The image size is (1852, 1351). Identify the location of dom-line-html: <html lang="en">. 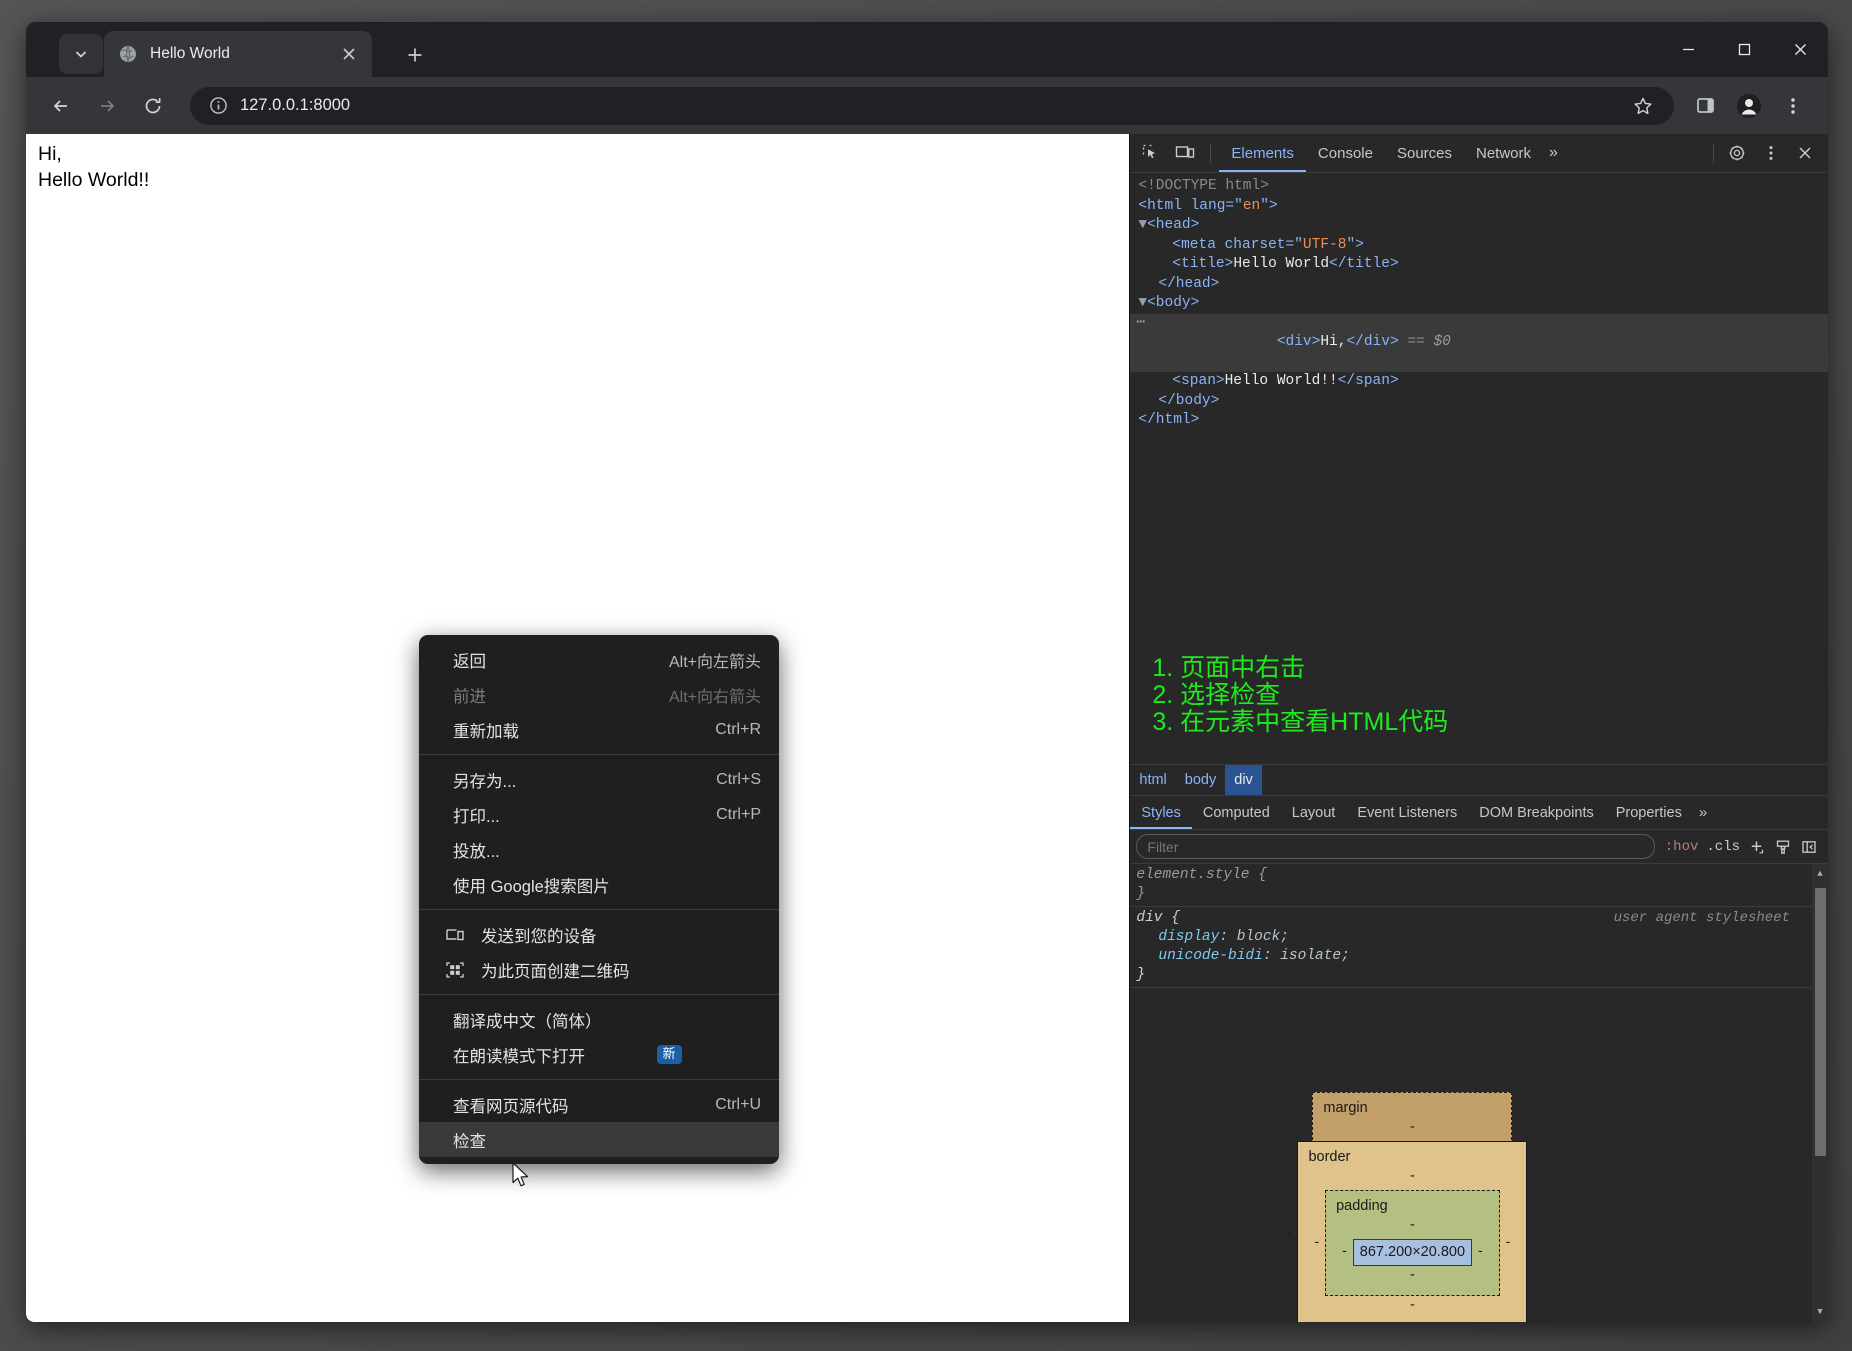
(1479, 207).